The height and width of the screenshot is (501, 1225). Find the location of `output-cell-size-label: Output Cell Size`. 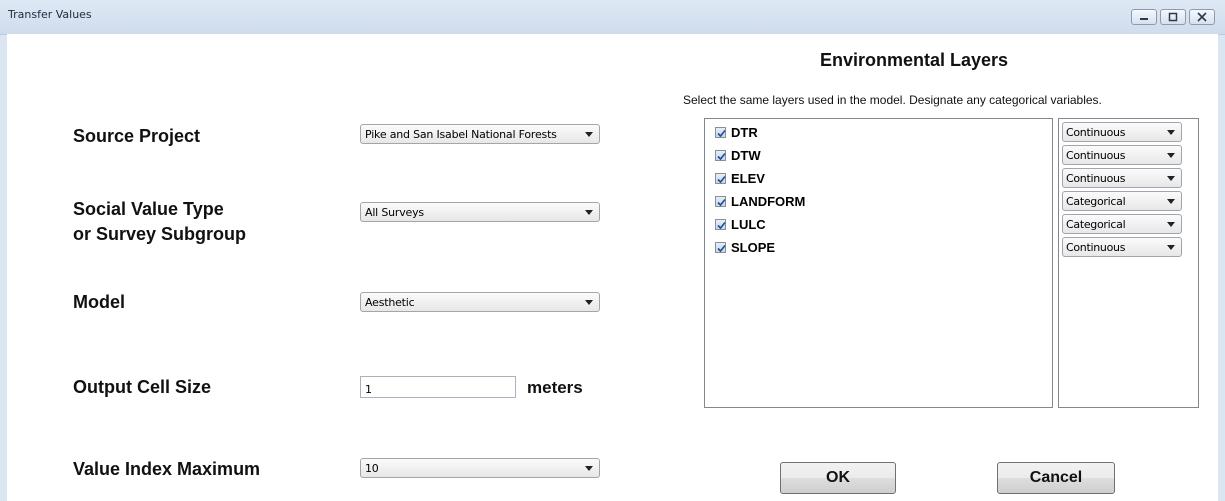

output-cell-size-label: Output Cell Size is located at coordinates (142, 387).